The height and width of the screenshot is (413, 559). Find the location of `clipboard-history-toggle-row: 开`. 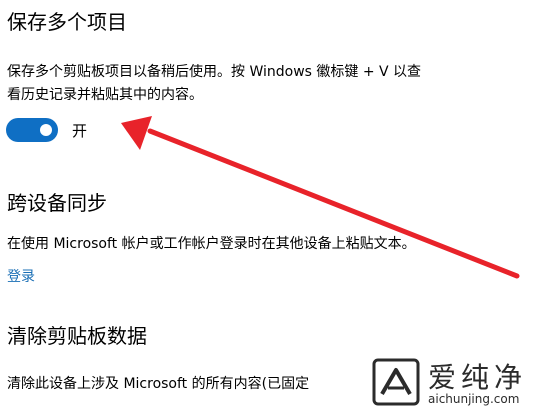

clipboard-history-toggle-row: 开 is located at coordinates (46, 130).